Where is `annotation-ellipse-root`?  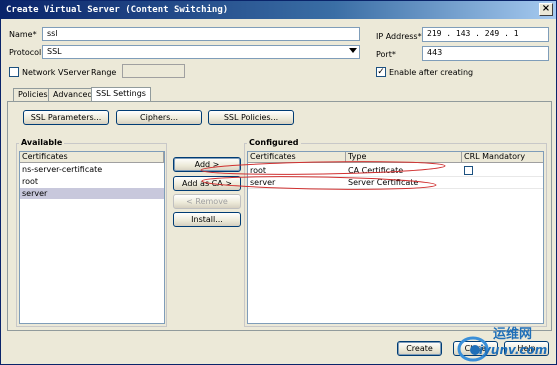
annotation-ellipse-root is located at coordinates (323, 168).